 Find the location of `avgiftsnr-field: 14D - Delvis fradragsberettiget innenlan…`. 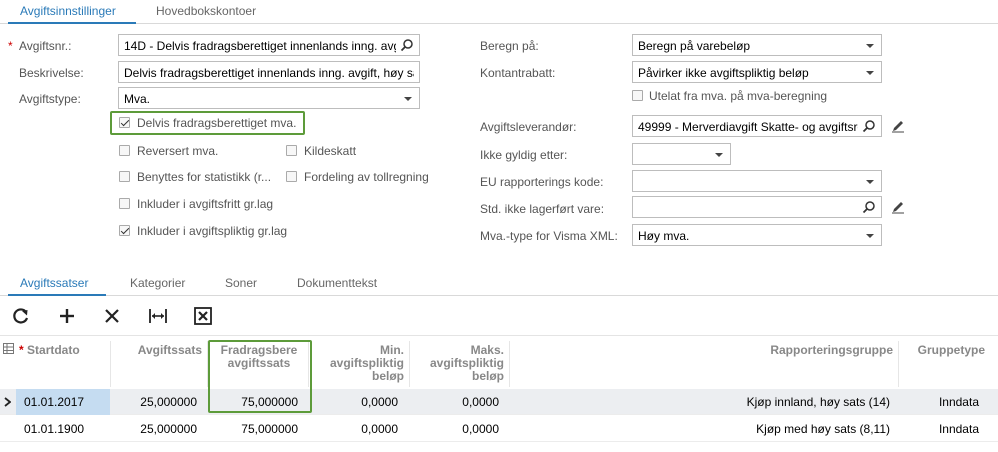

avgiftsnr-field: 14D - Delvis fradragsberettiget innenlan… is located at coordinates (269, 45).